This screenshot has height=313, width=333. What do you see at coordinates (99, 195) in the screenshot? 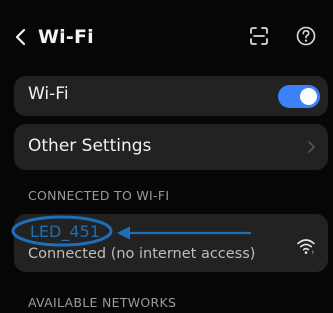
I see `connected-section-label: CONNECTED TO WI-FI` at bounding box center [99, 195].